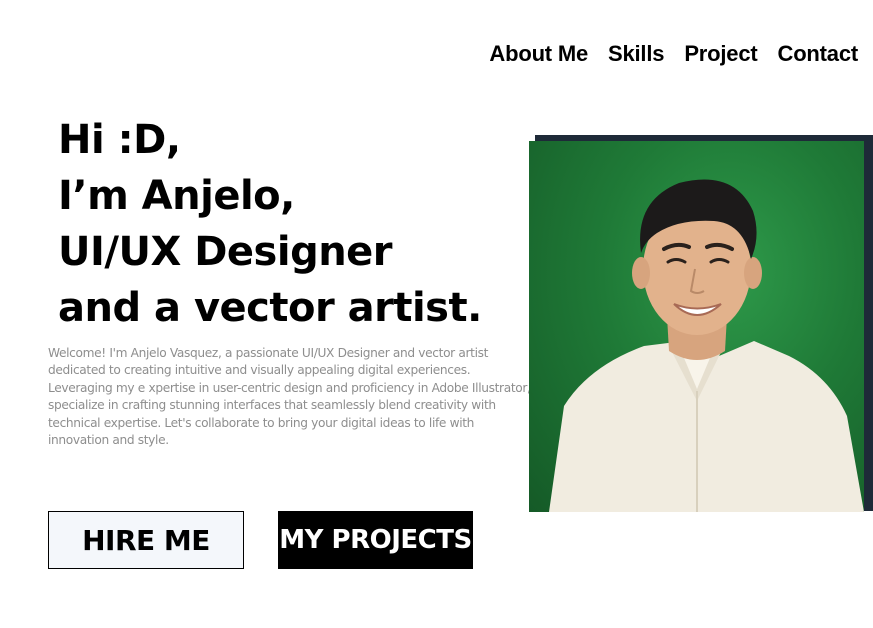 The height and width of the screenshot is (628, 873). What do you see at coordinates (538, 54) in the screenshot?
I see `nav-item-about-me: About Me` at bounding box center [538, 54].